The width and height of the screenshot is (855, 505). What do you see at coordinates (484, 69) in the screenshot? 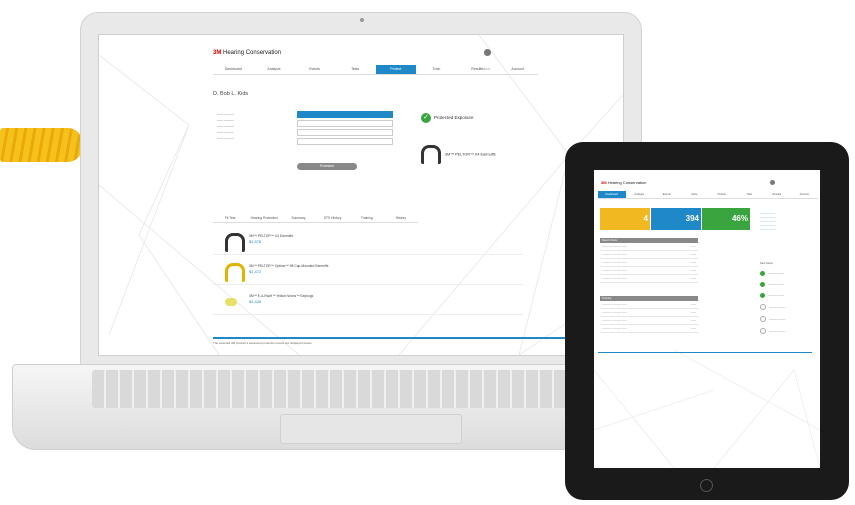
I see `search-input: Search` at bounding box center [484, 69].